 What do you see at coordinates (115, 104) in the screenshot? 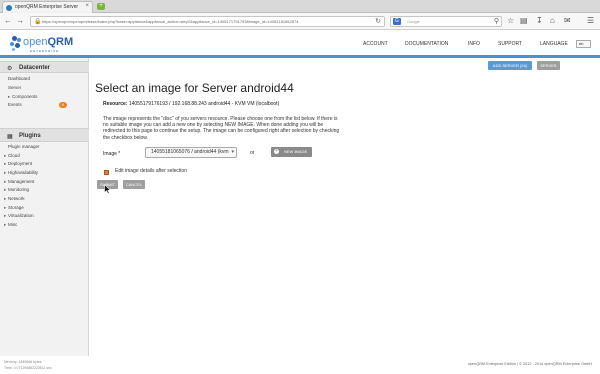
I see `resource-label: Resource:` at bounding box center [115, 104].